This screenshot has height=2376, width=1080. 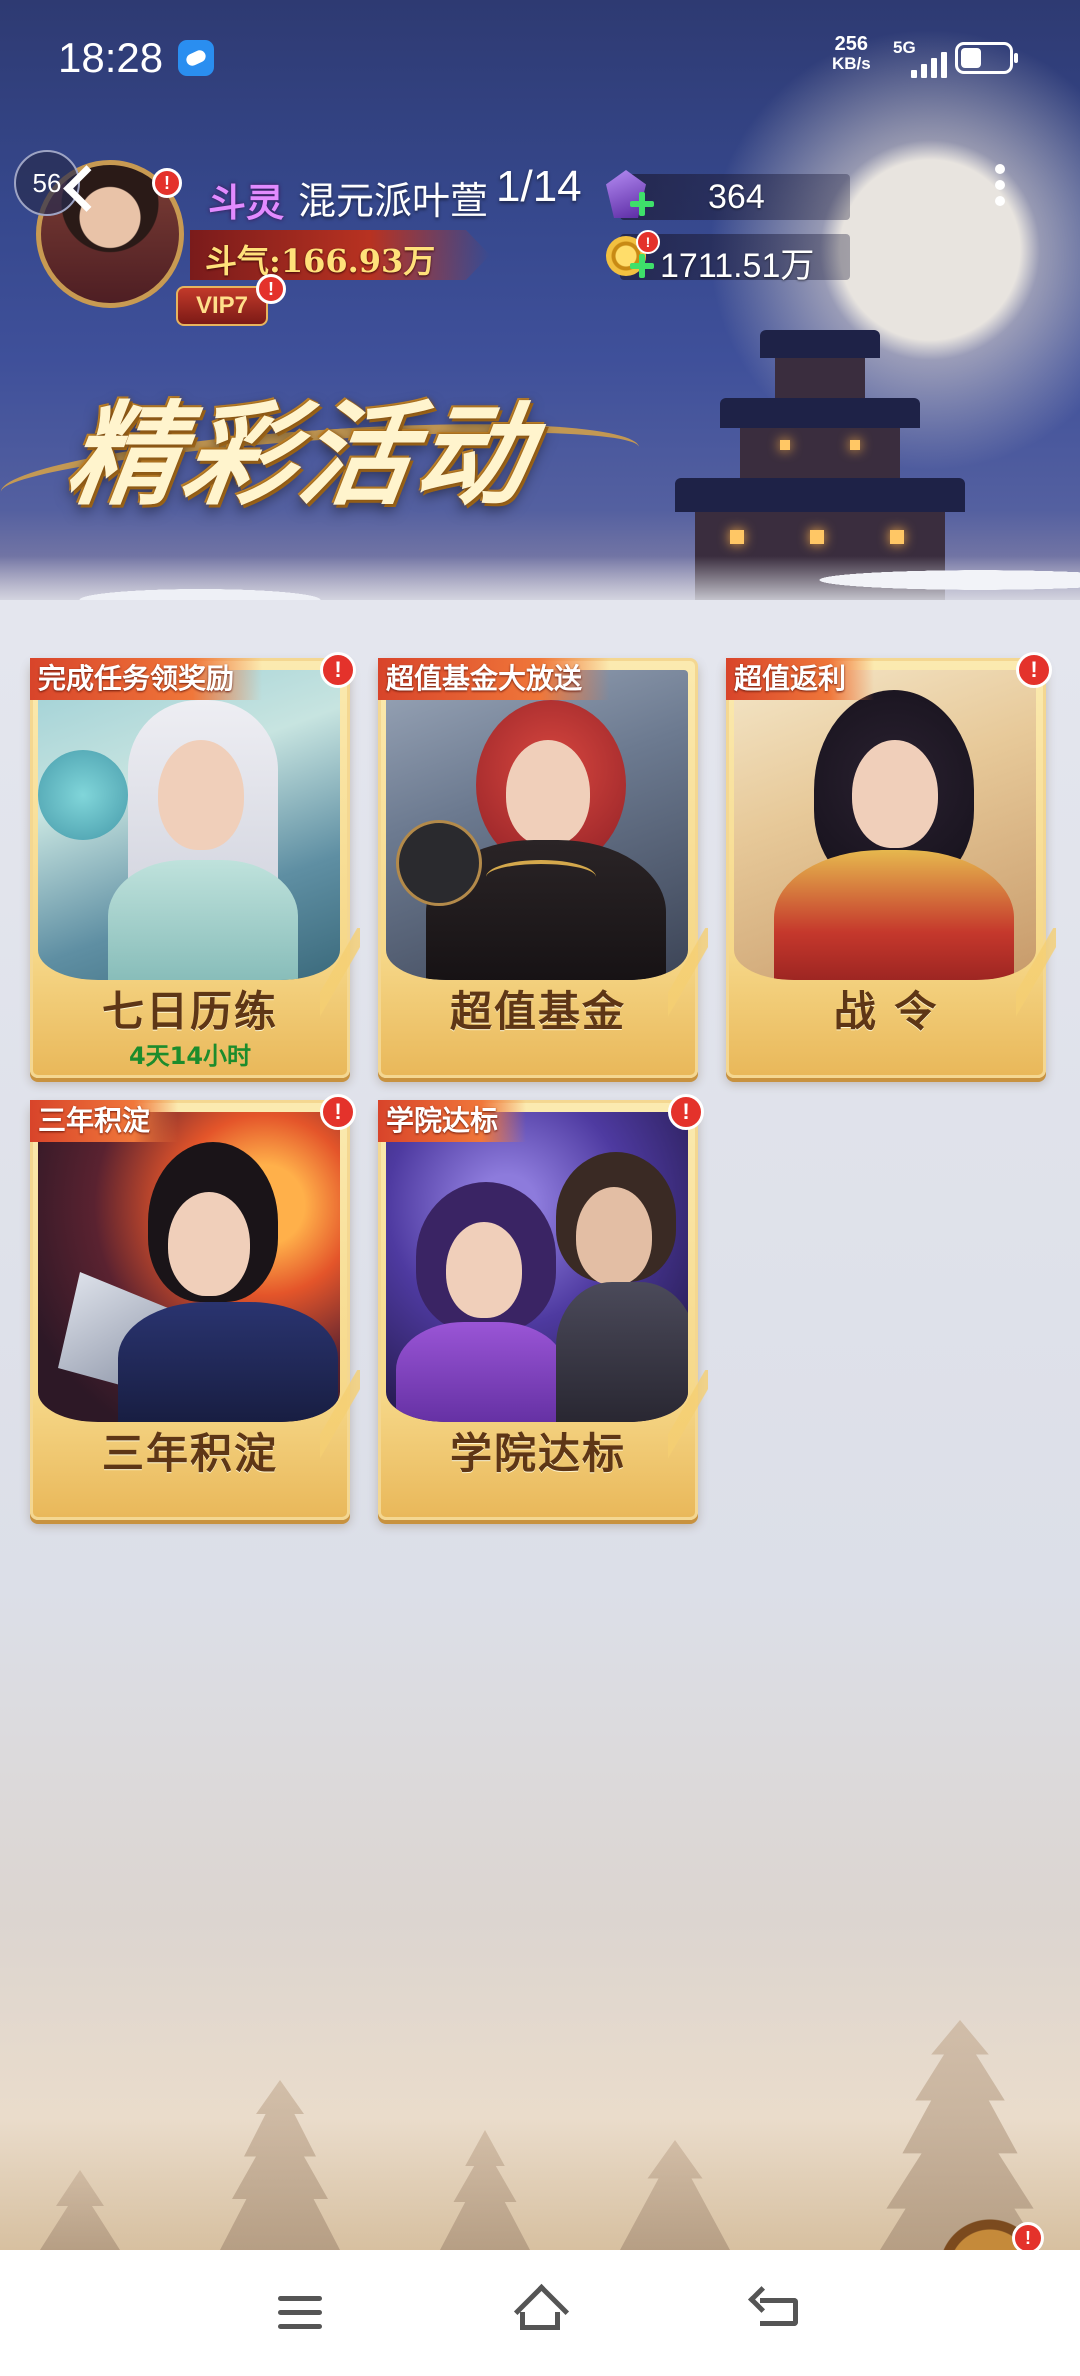 I want to click on player-name: 混元派叶萱, so click(x=393, y=201).